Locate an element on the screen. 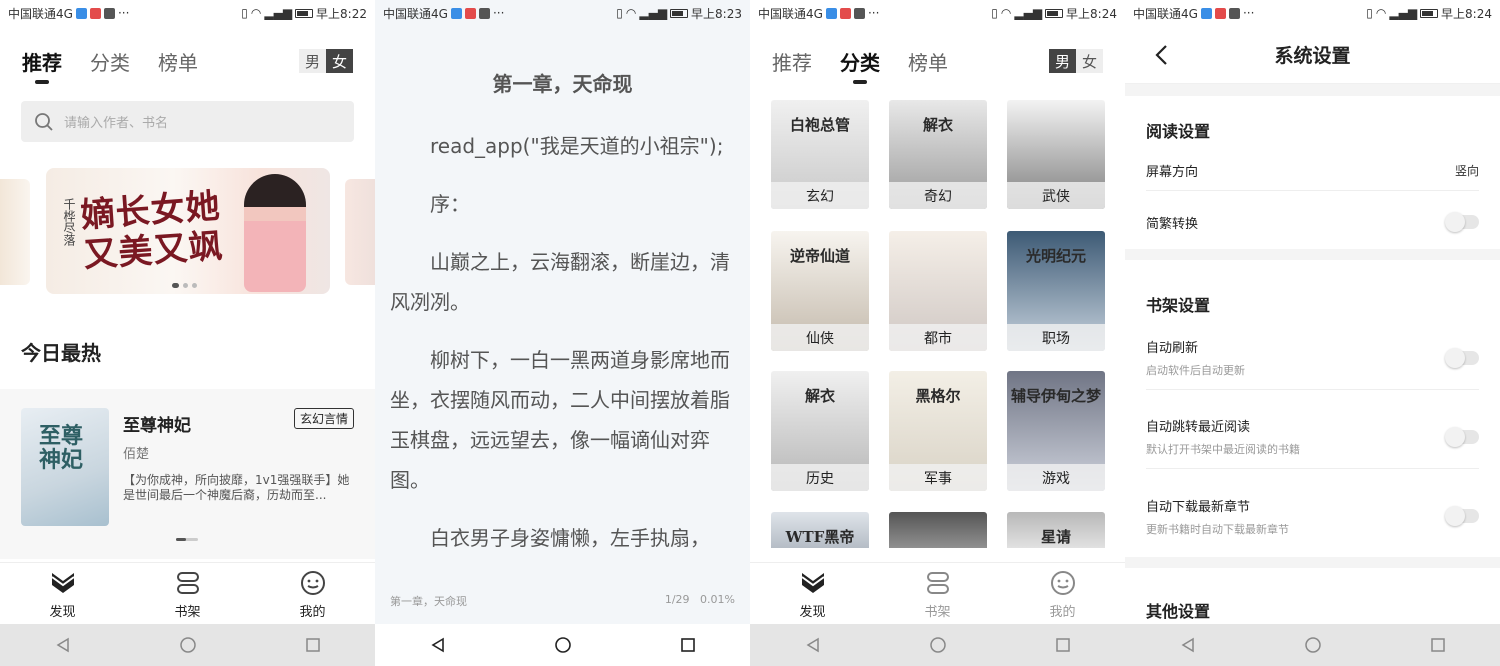  category-cell: 解衣 历史 is located at coordinates (820, 431).